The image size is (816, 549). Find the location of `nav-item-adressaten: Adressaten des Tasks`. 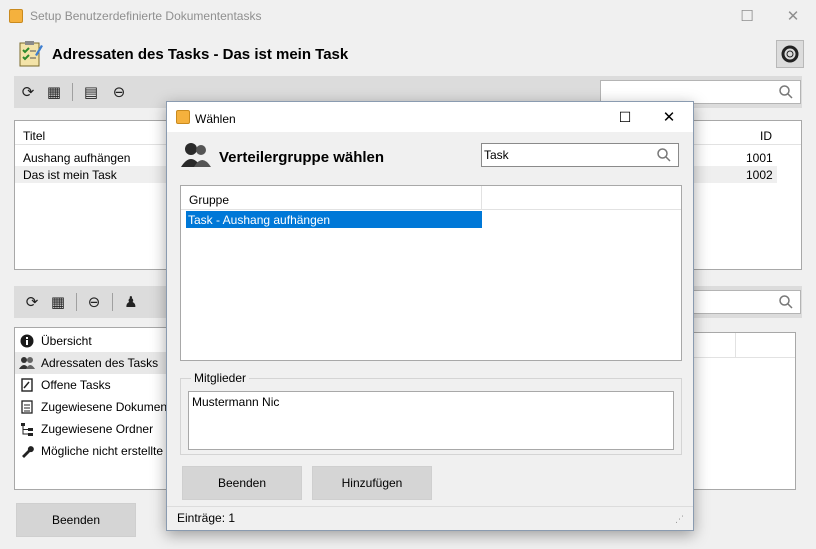

nav-item-adressaten: Adressaten des Tasks is located at coordinates (99, 363).